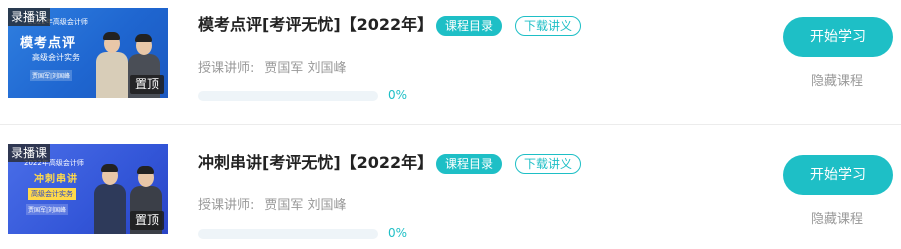 The width and height of the screenshot is (901, 249). I want to click on course-thumbnail: 2022年高级会计师 模考点评 高级会计实务 贾国军|刘国峰 录播课 置顶, so click(88, 53).